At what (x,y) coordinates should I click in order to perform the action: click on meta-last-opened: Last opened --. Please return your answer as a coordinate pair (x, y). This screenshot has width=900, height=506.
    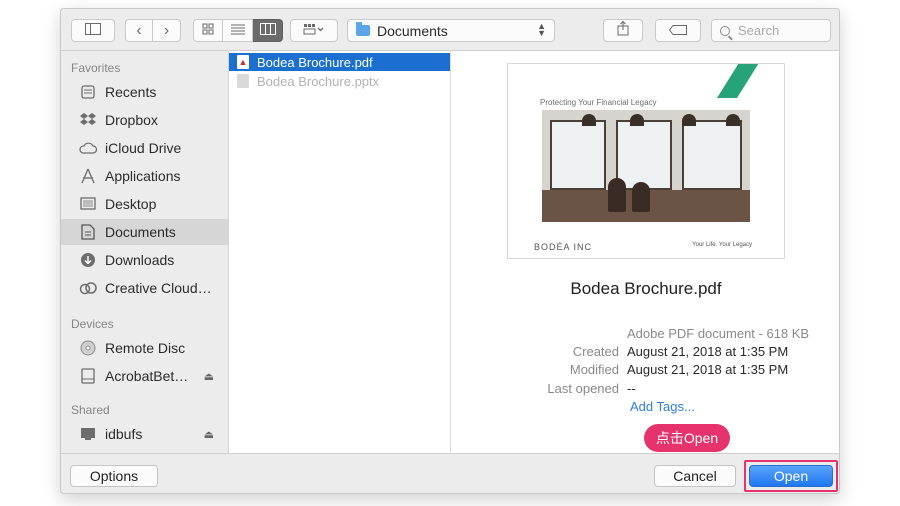
    Looking at the image, I should click on (645, 390).